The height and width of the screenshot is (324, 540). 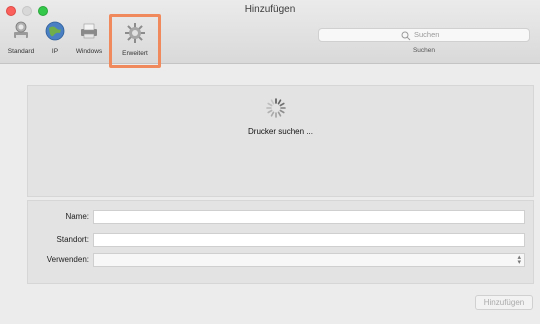 What do you see at coordinates (21, 40) in the screenshot?
I see `toolbar-standard-button: Standard` at bounding box center [21, 40].